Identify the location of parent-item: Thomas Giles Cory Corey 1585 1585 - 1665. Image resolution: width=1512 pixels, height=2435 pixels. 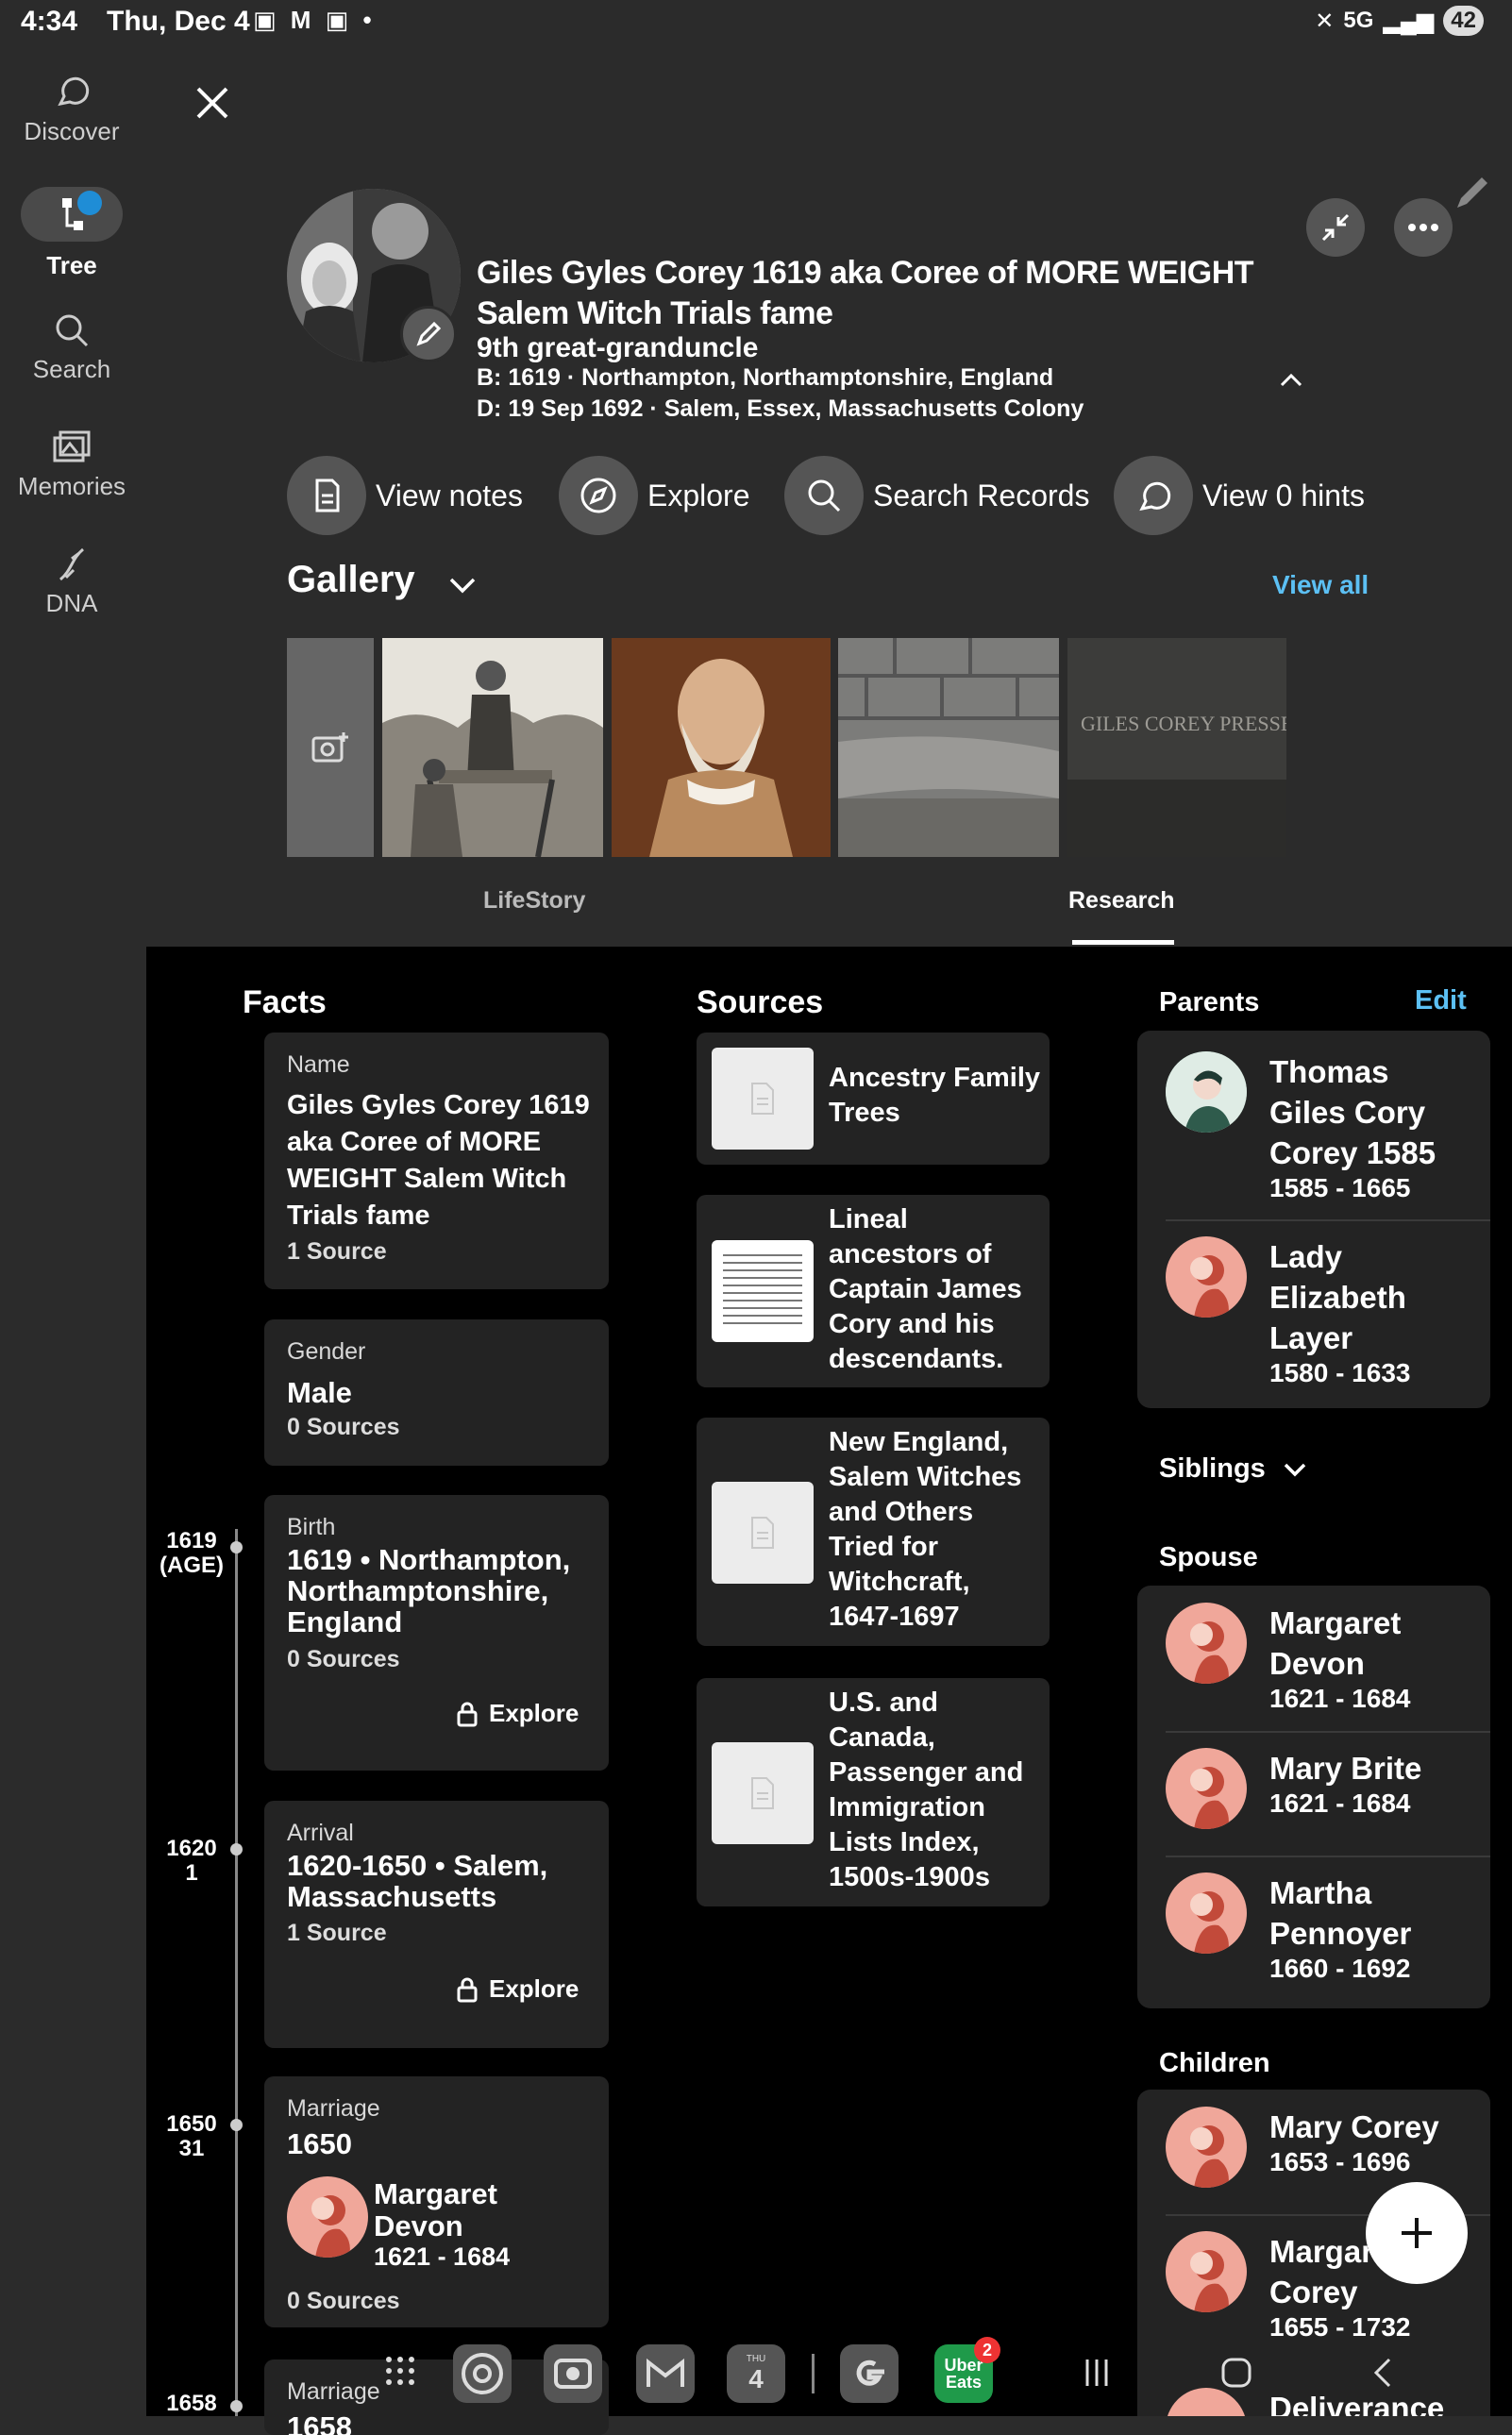
(1317, 1127).